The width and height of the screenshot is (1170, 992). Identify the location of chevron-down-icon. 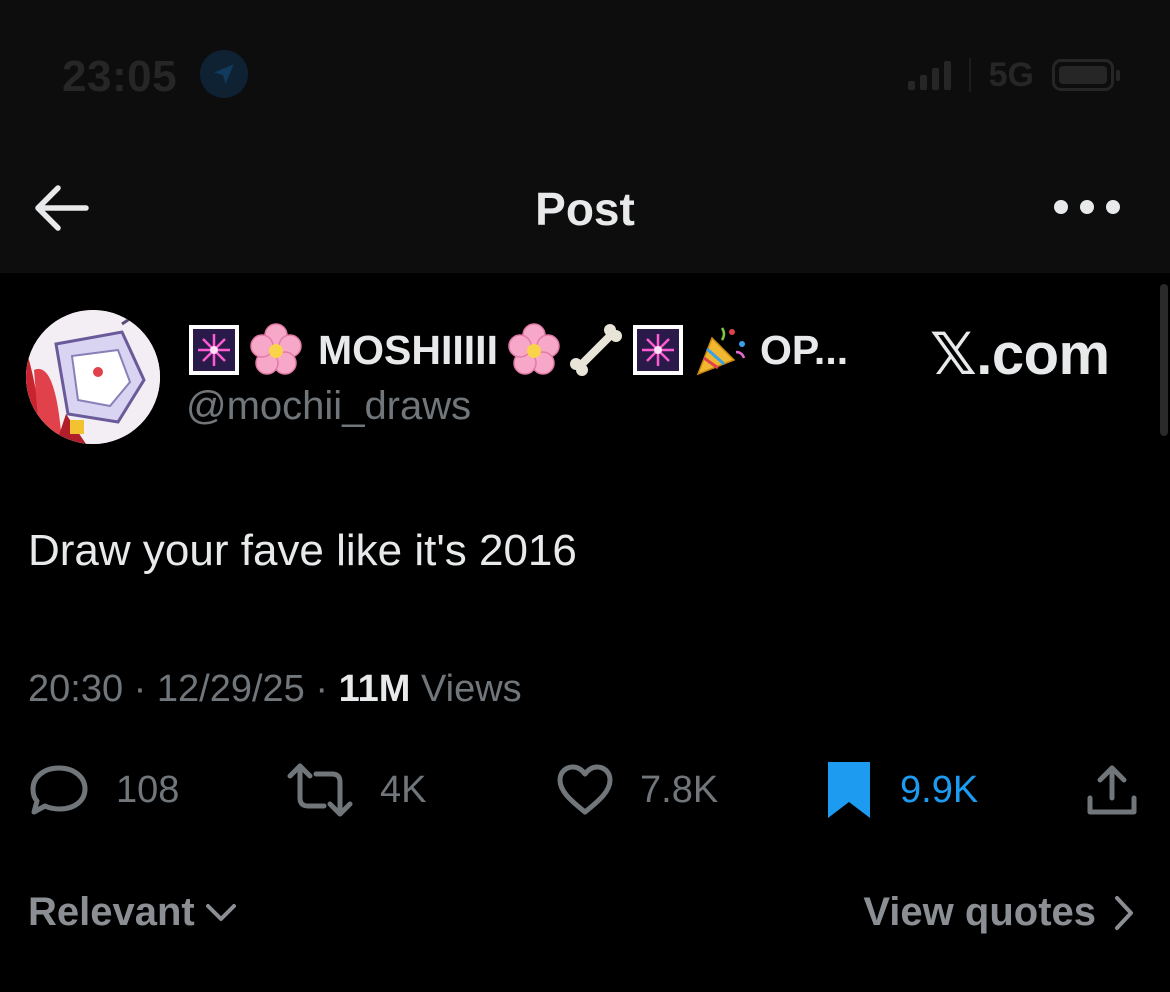
(220, 912).